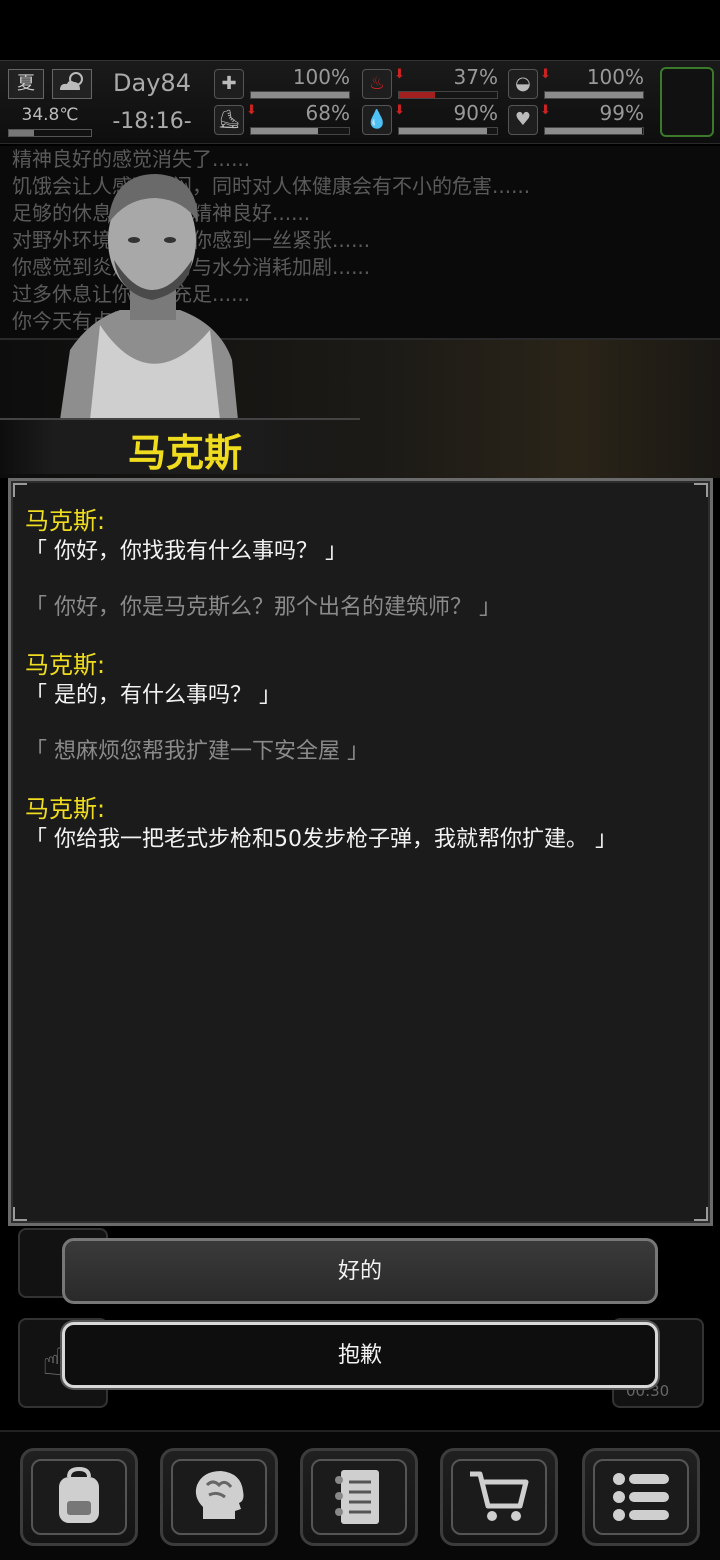  I want to click on equipment-slot, so click(687, 102).